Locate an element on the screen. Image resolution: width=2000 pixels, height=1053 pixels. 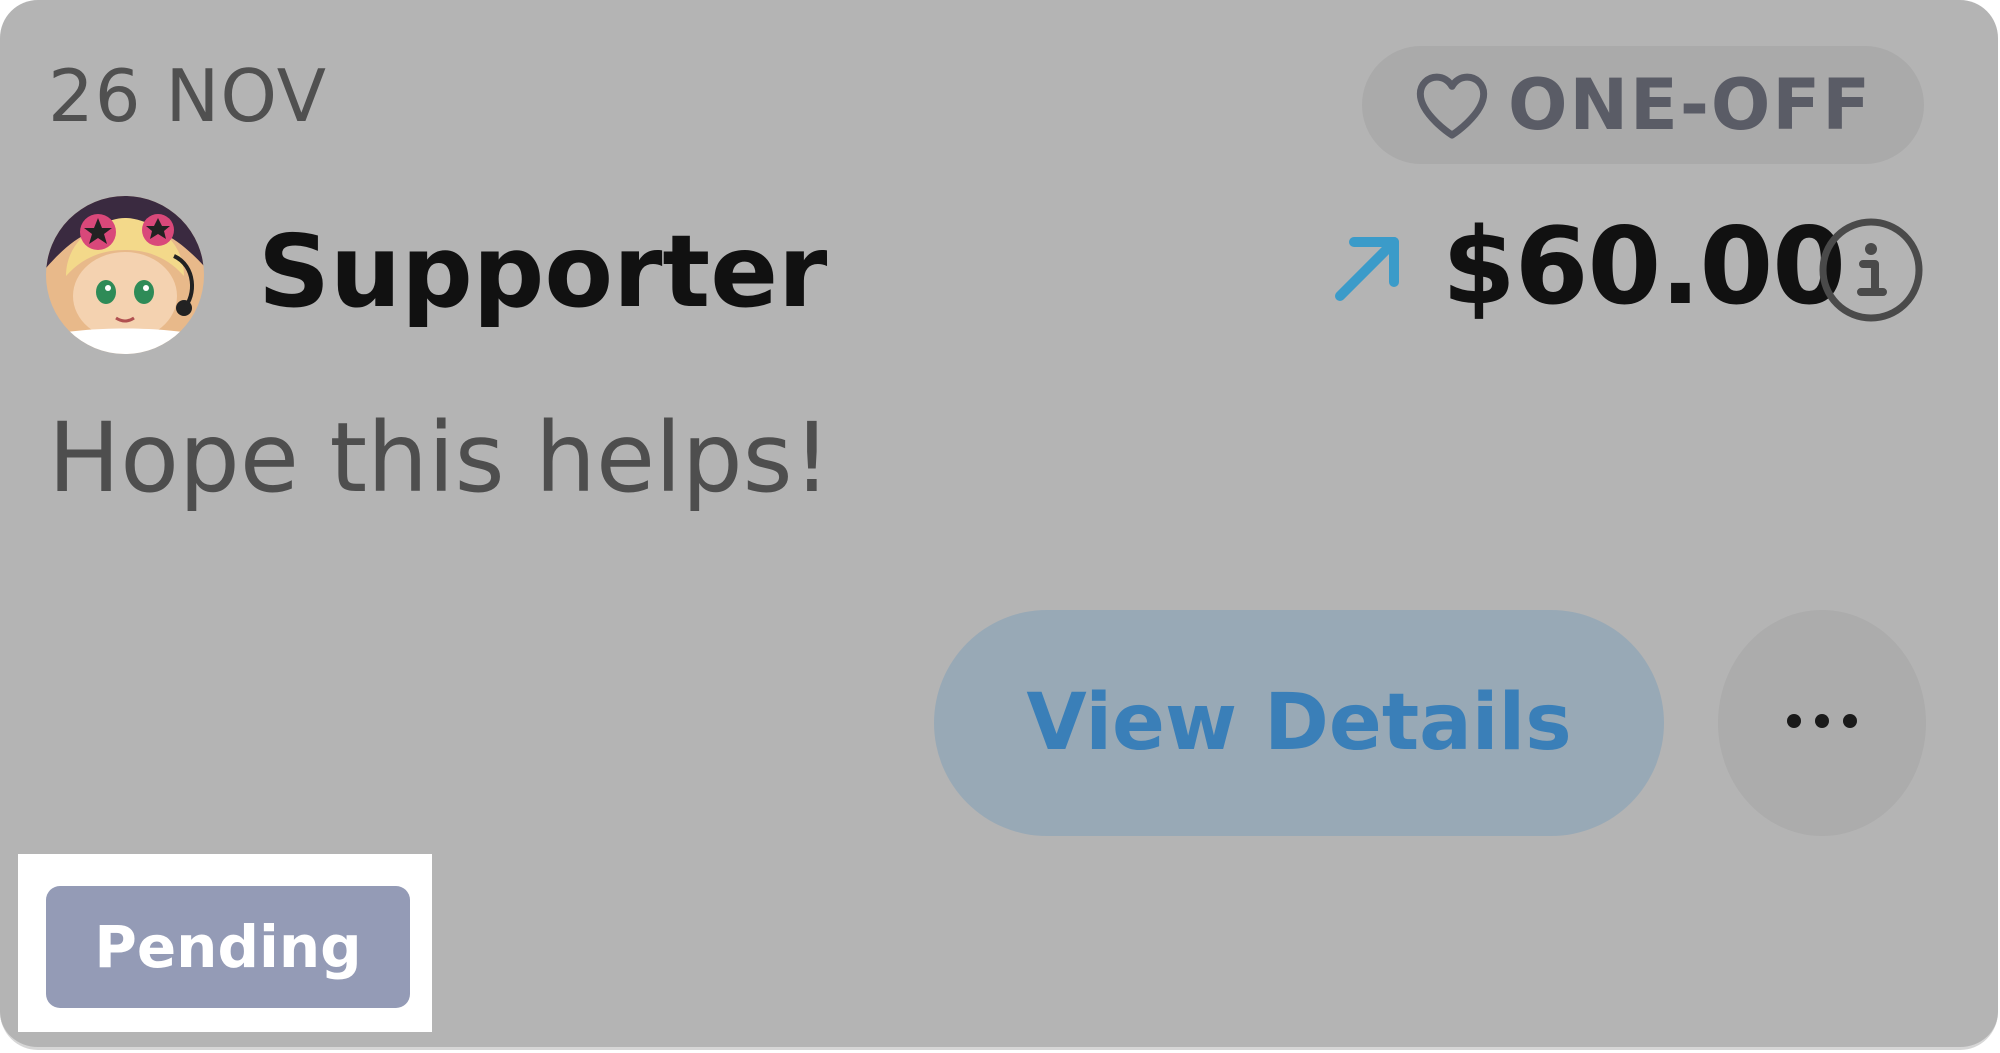
donation-amount: $60.00 is located at coordinates (1644, 266).